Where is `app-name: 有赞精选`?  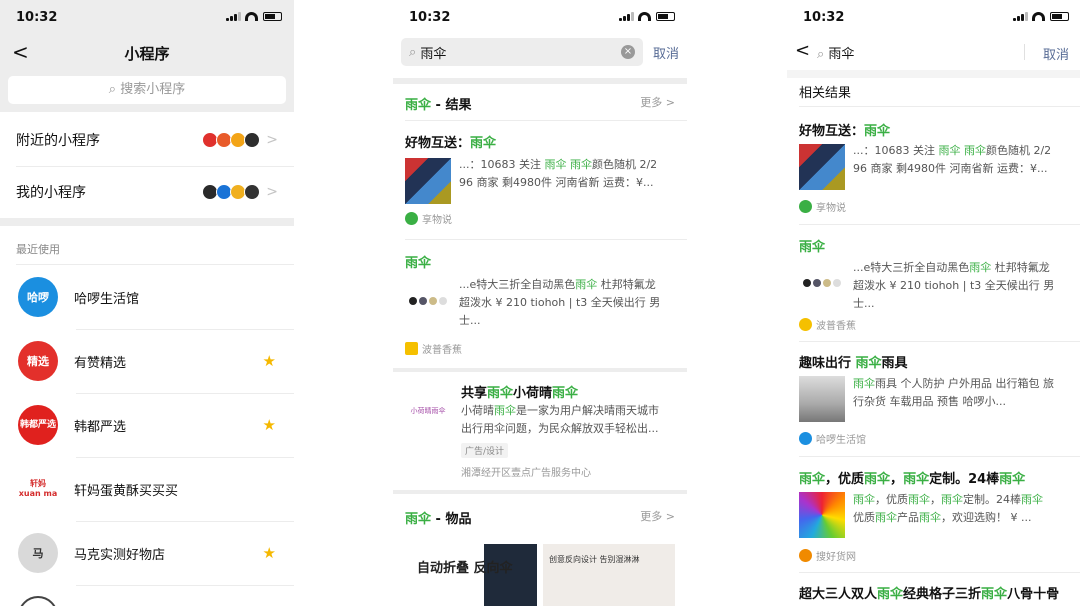
app-name: 有赞精选 is located at coordinates (100, 363).